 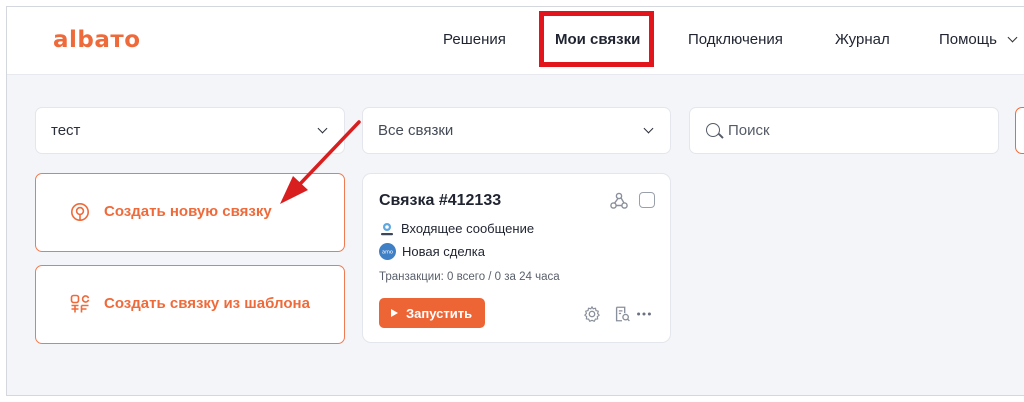 What do you see at coordinates (439, 313) in the screenshot?
I see `run-button-label: Запустить` at bounding box center [439, 313].